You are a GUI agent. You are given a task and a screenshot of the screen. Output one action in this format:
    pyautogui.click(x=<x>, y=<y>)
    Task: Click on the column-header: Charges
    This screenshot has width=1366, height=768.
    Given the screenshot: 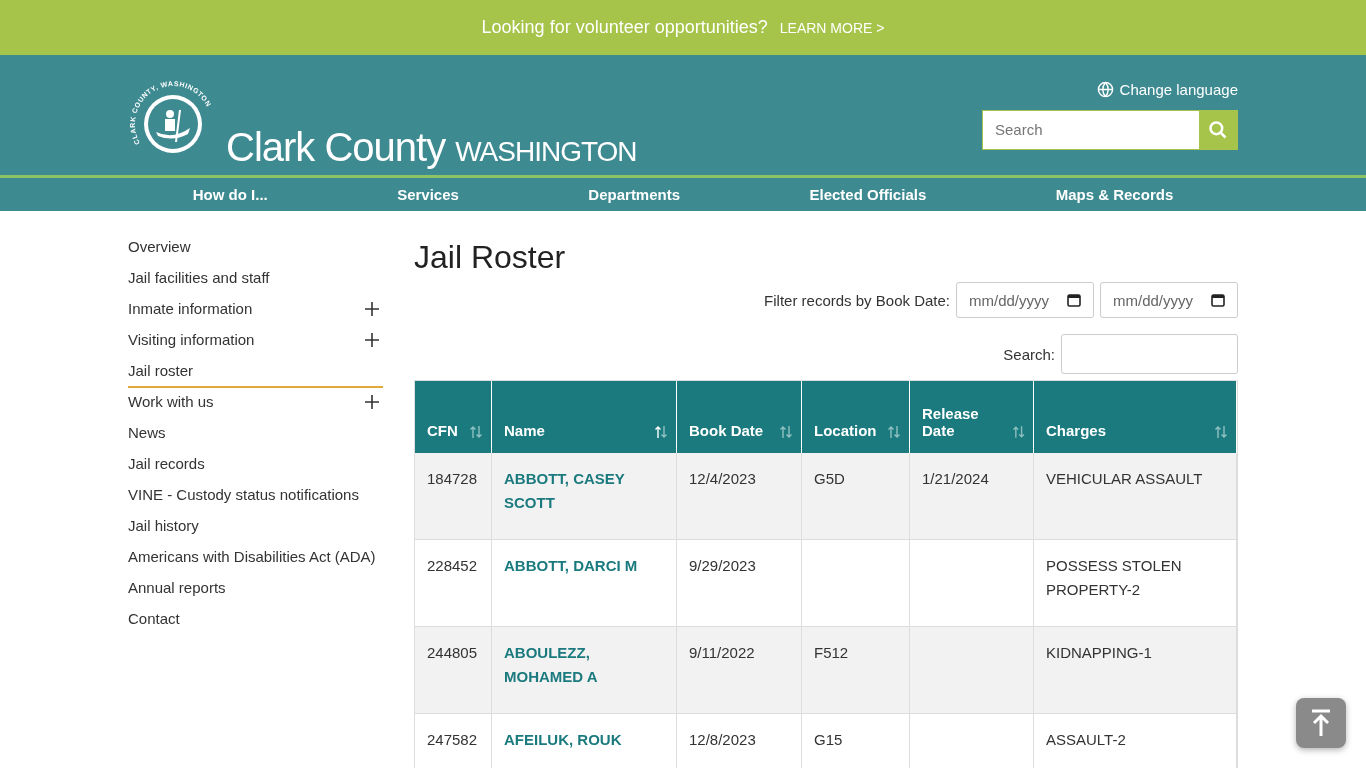 What is the action you would take?
    pyautogui.click(x=1135, y=417)
    